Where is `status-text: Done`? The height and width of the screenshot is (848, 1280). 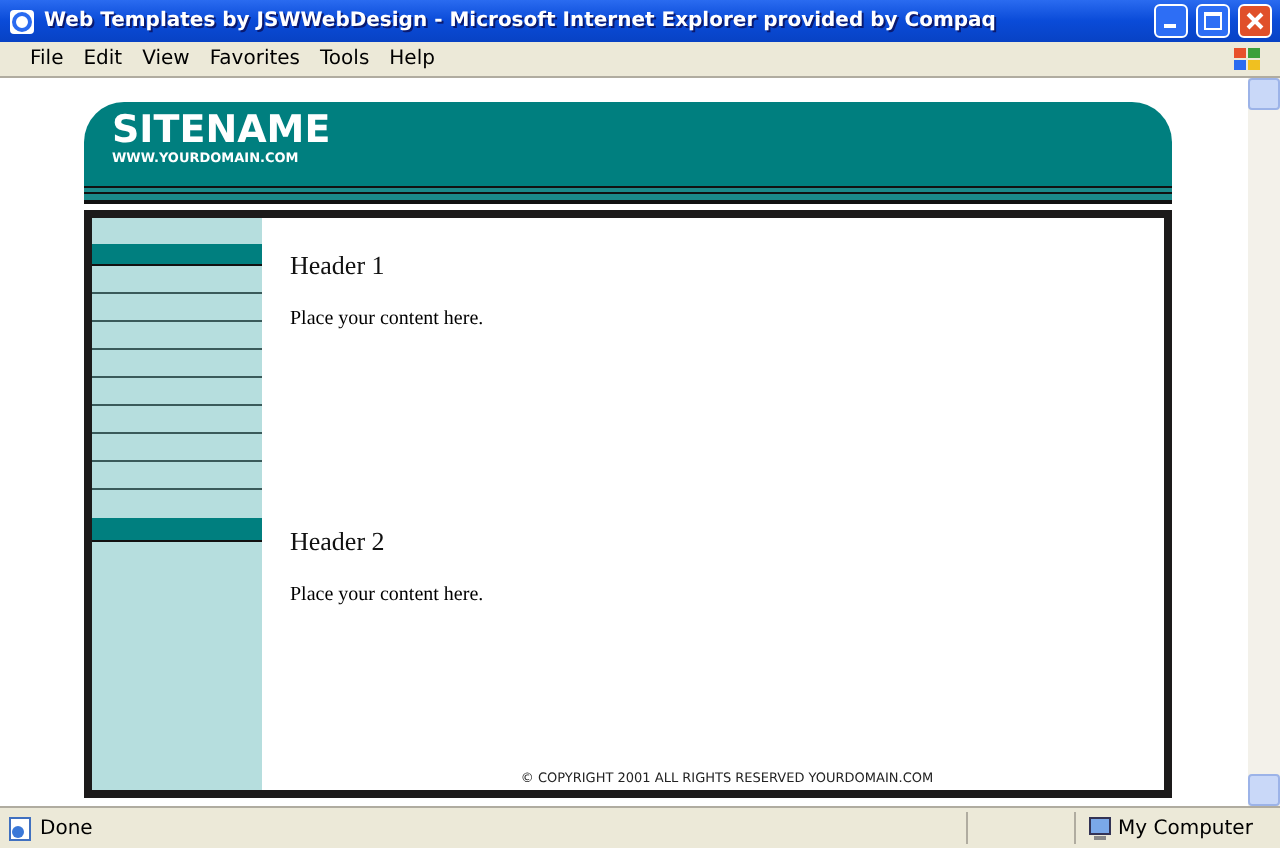
status-text: Done is located at coordinates (67, 828).